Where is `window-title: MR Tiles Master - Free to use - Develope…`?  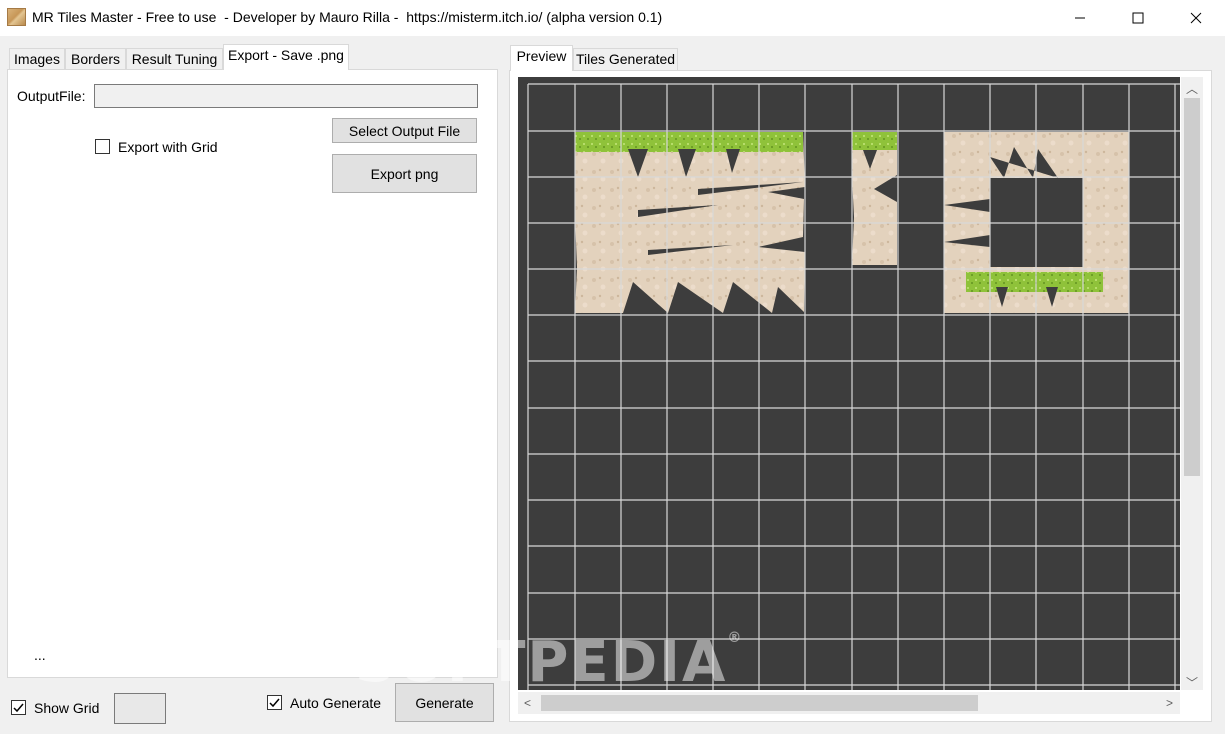 window-title: MR Tiles Master - Free to use - Develope… is located at coordinates (347, 17).